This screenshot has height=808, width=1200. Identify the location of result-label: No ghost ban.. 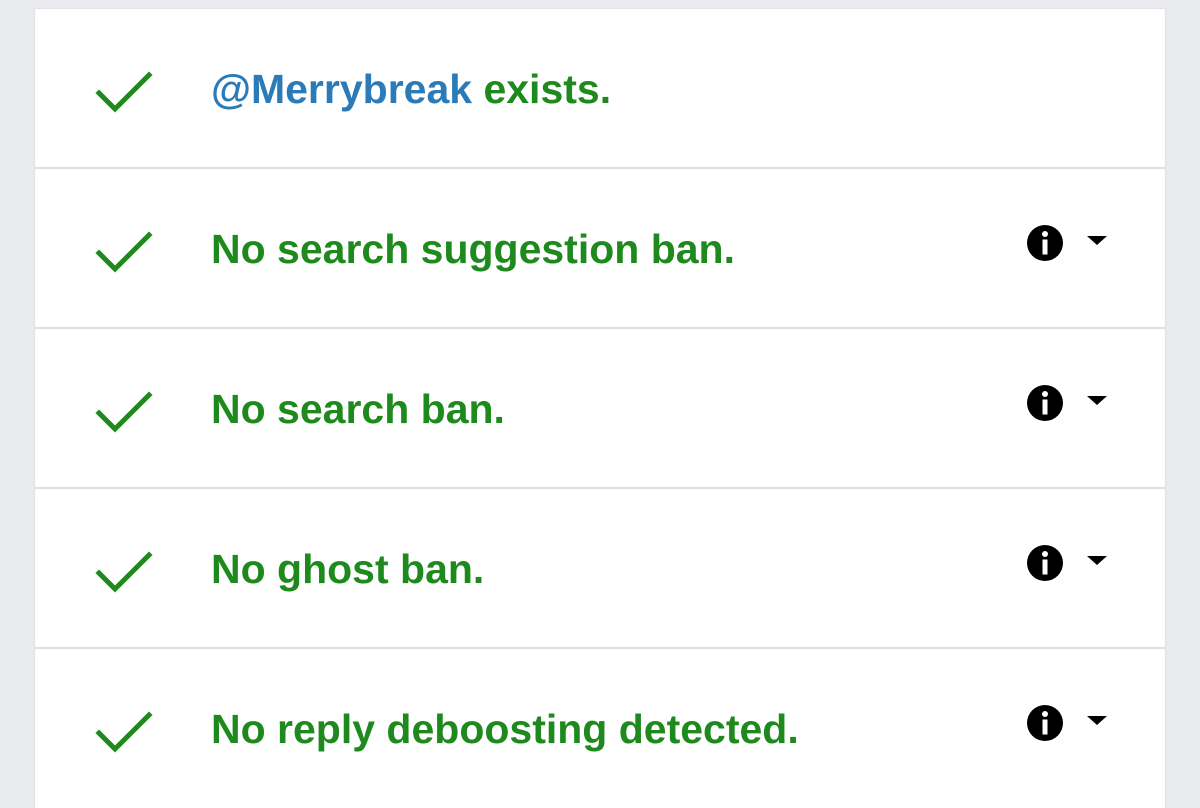
(348, 569).